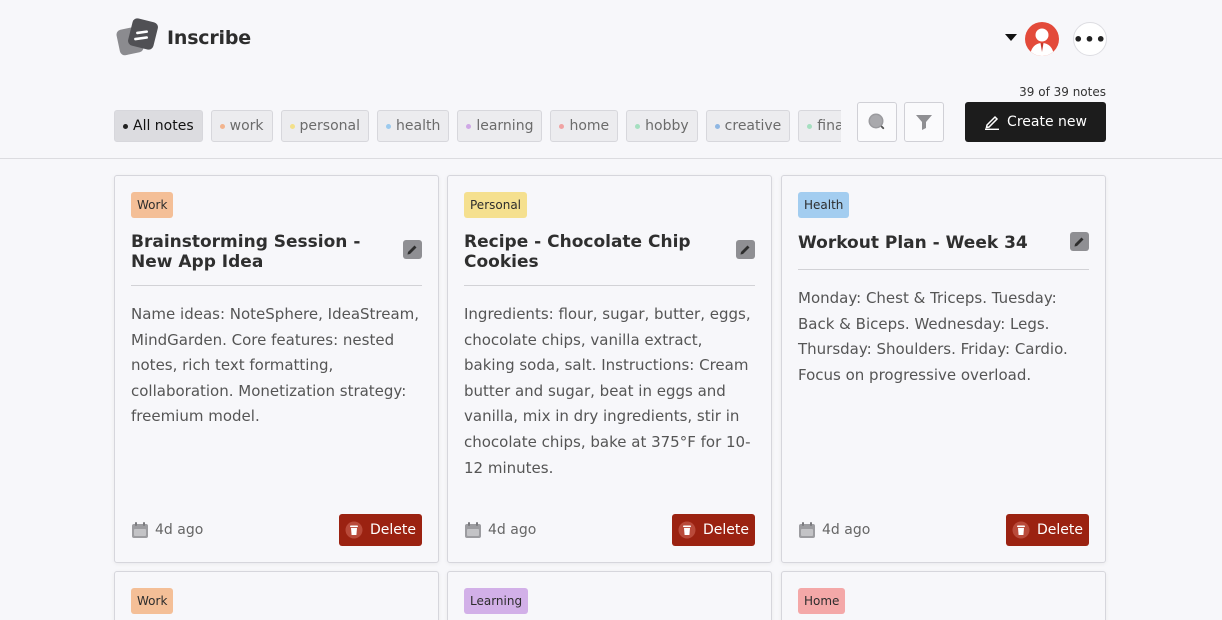 This screenshot has width=1222, height=620. What do you see at coordinates (992, 122) in the screenshot?
I see `pencil-icon` at bounding box center [992, 122].